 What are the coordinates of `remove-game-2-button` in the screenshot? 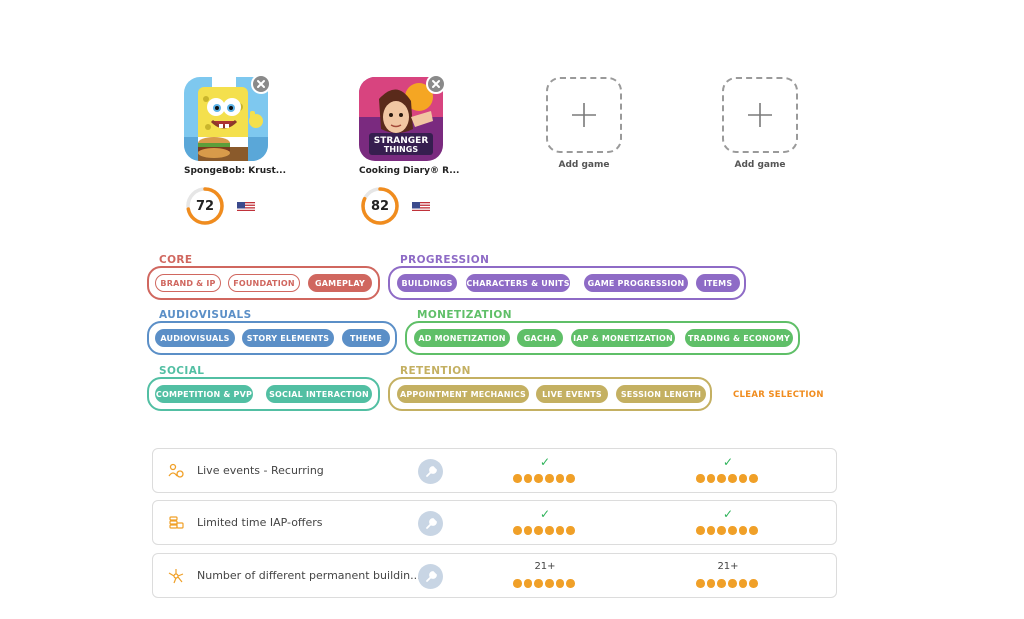 It's located at (436, 84).